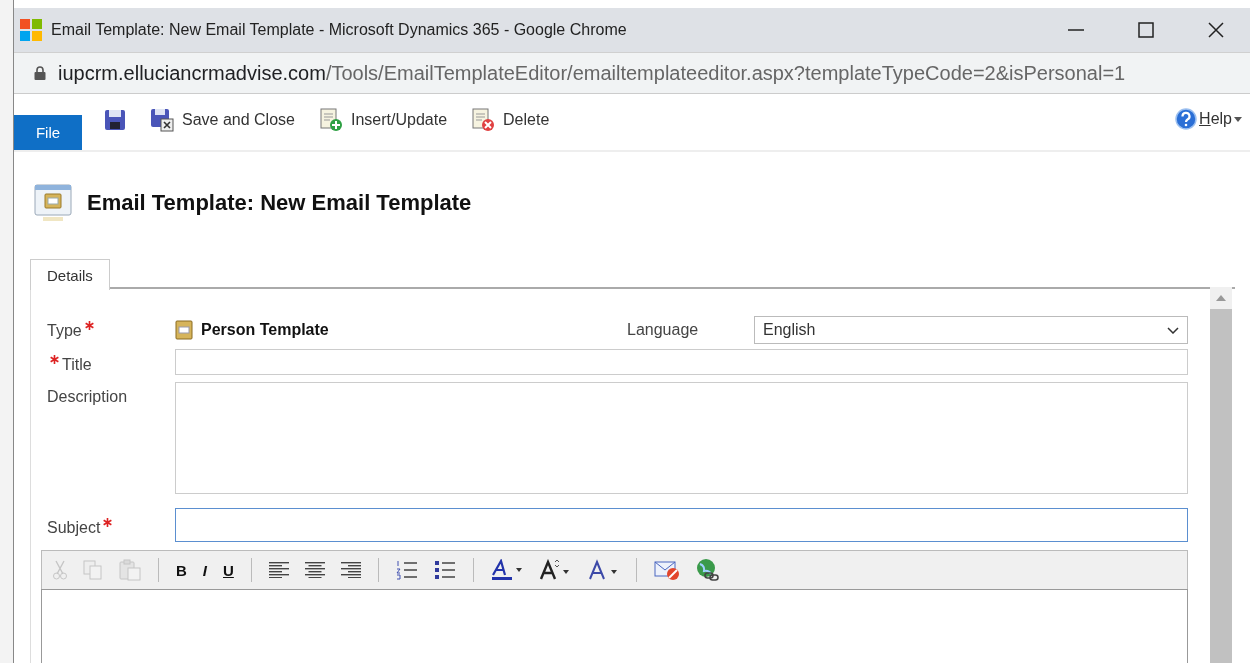 This screenshot has width=1250, height=663. I want to click on address-bar: iupcrm.elluciancrmadvise.com/Tools/EmailTemplateEditor/emailtemplateeditor.aspx?templateTypeCode=2&isPersonal=1, so click(632, 73).